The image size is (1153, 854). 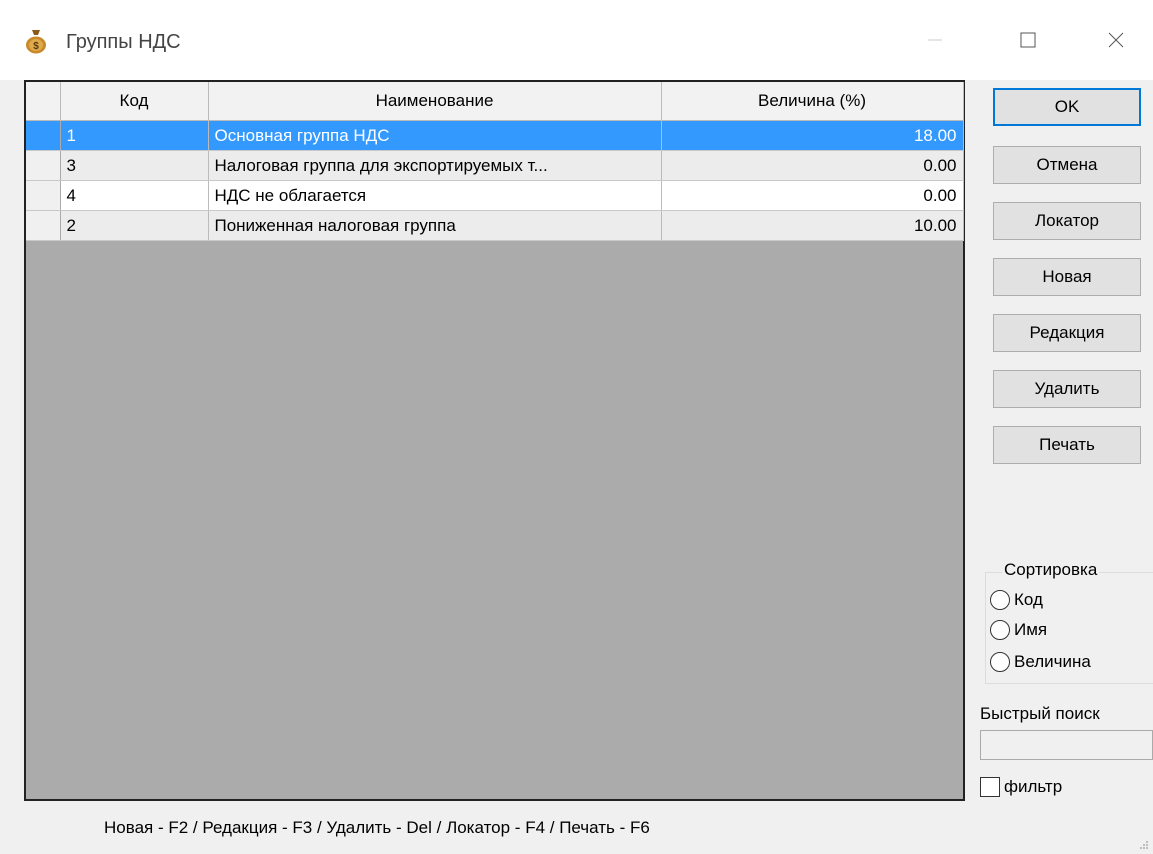 What do you see at coordinates (1067, 107) in the screenshot?
I see `ok-button: OK` at bounding box center [1067, 107].